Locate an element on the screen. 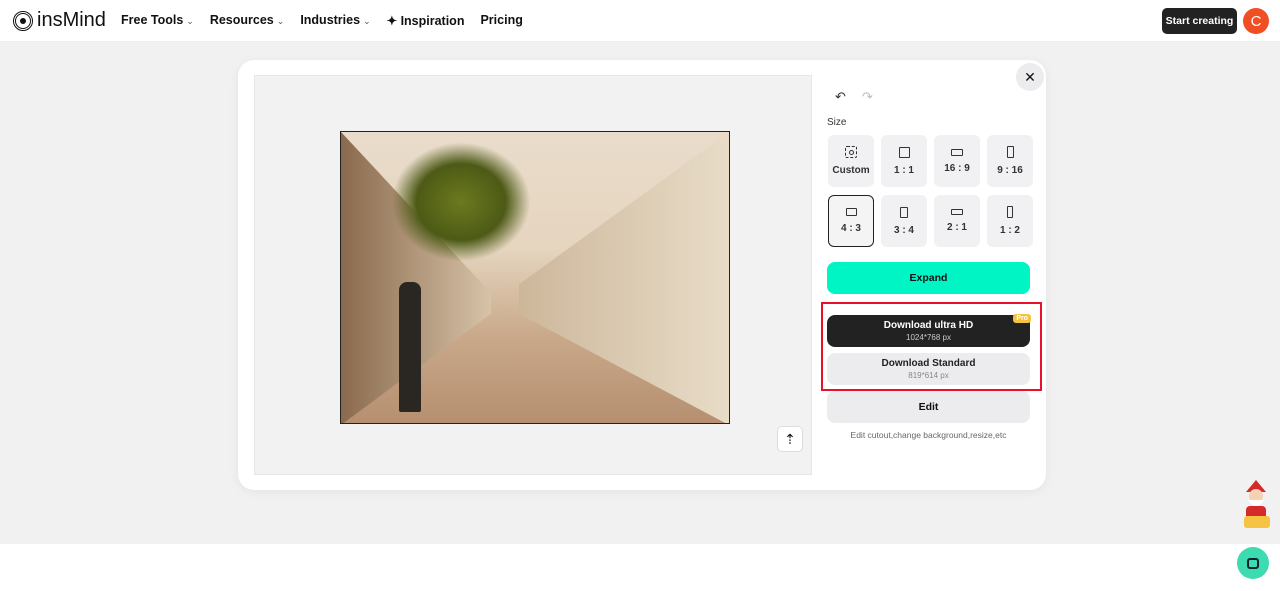  size-4-3: 4 : 3 is located at coordinates (851, 221).